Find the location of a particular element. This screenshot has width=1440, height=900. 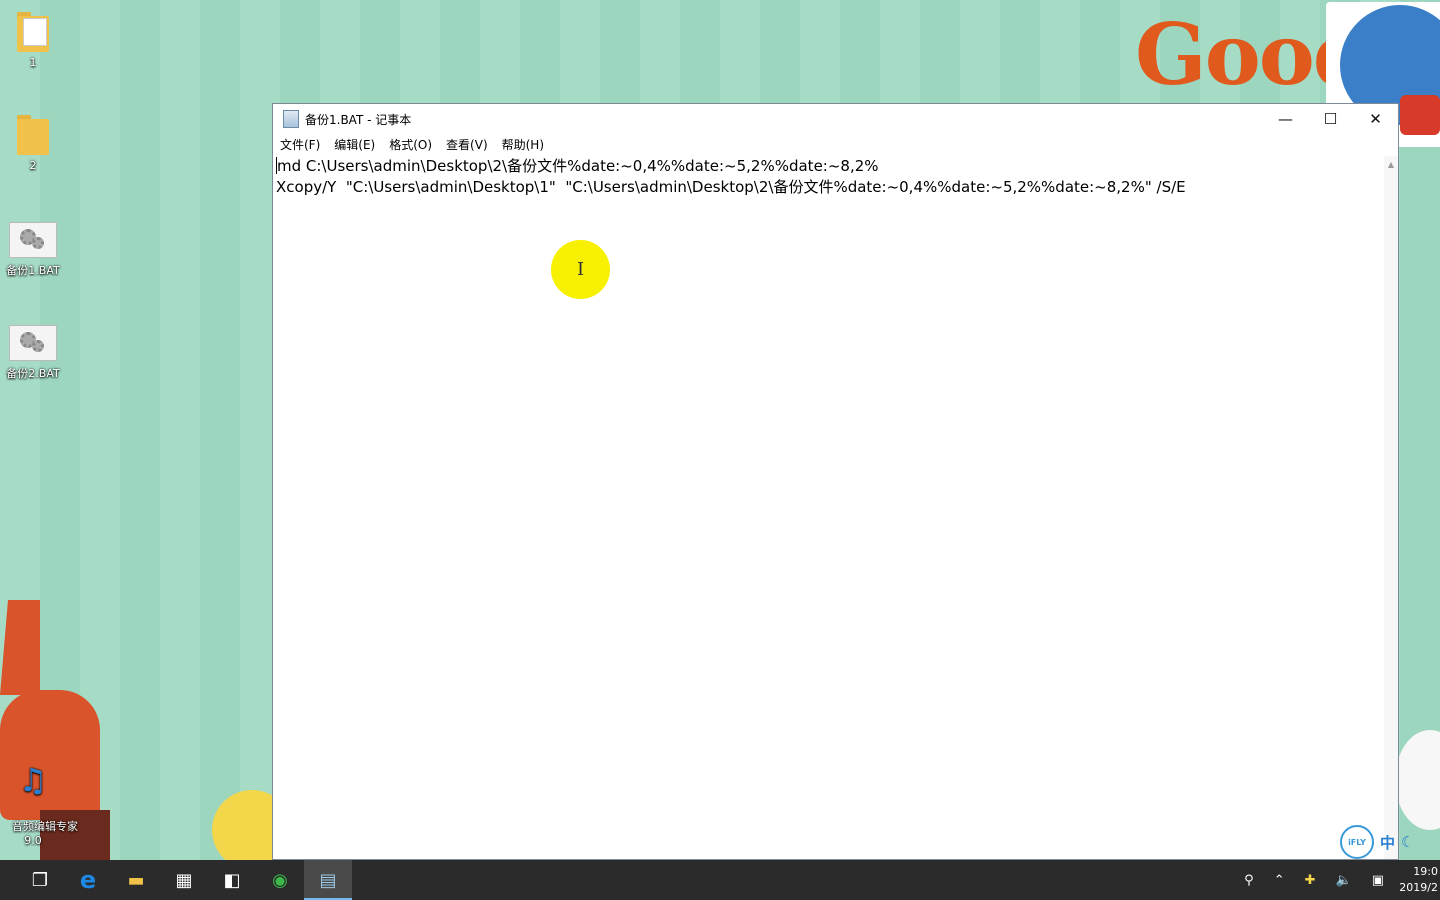

taskbar-notepad: ▤ is located at coordinates (328, 880).